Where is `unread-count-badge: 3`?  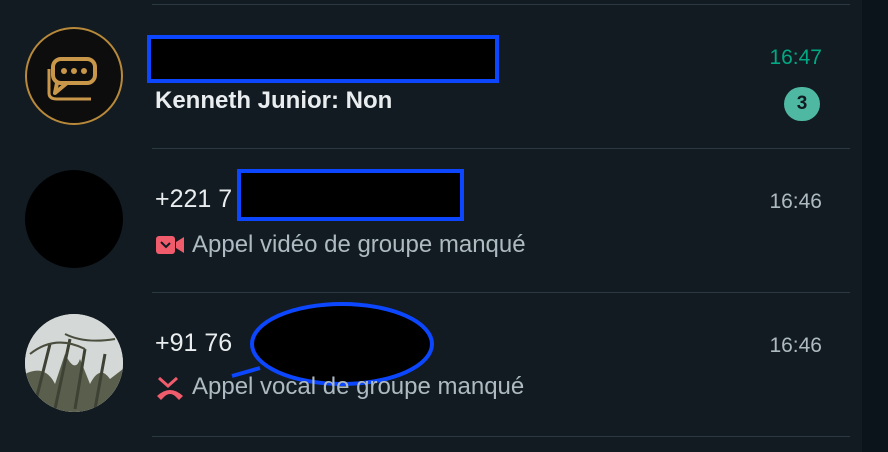
unread-count-badge: 3 is located at coordinates (802, 104).